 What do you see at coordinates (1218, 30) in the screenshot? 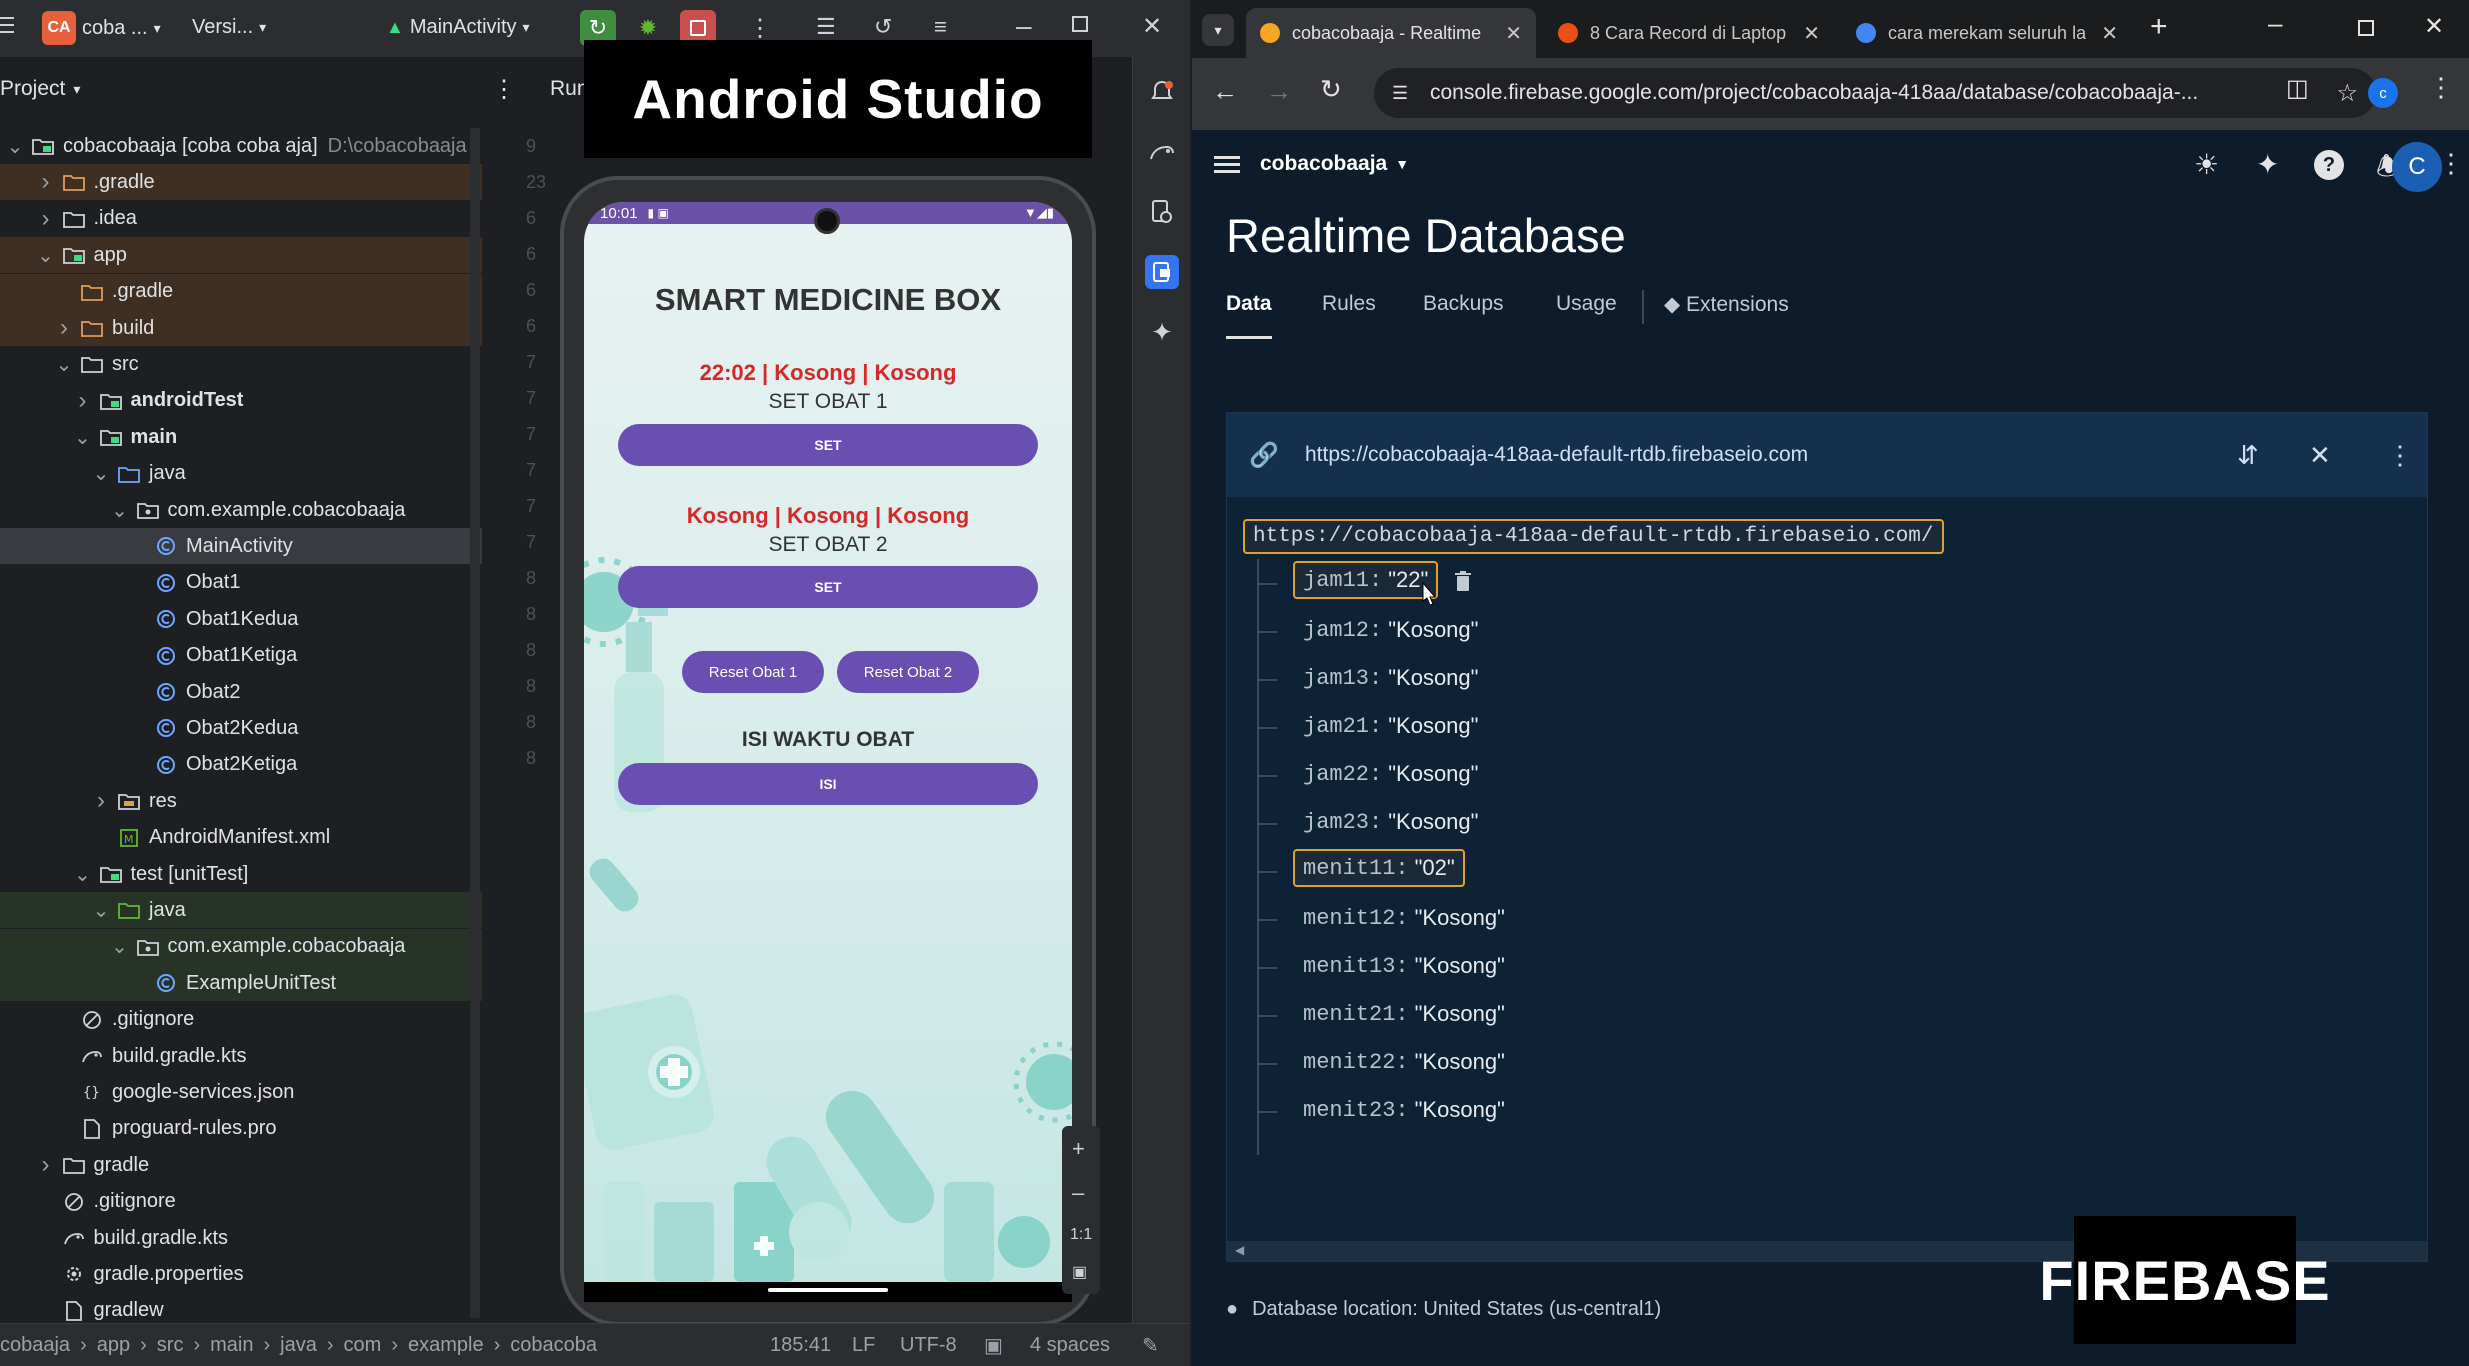
I see `tab-search-icon: ▾` at bounding box center [1218, 30].